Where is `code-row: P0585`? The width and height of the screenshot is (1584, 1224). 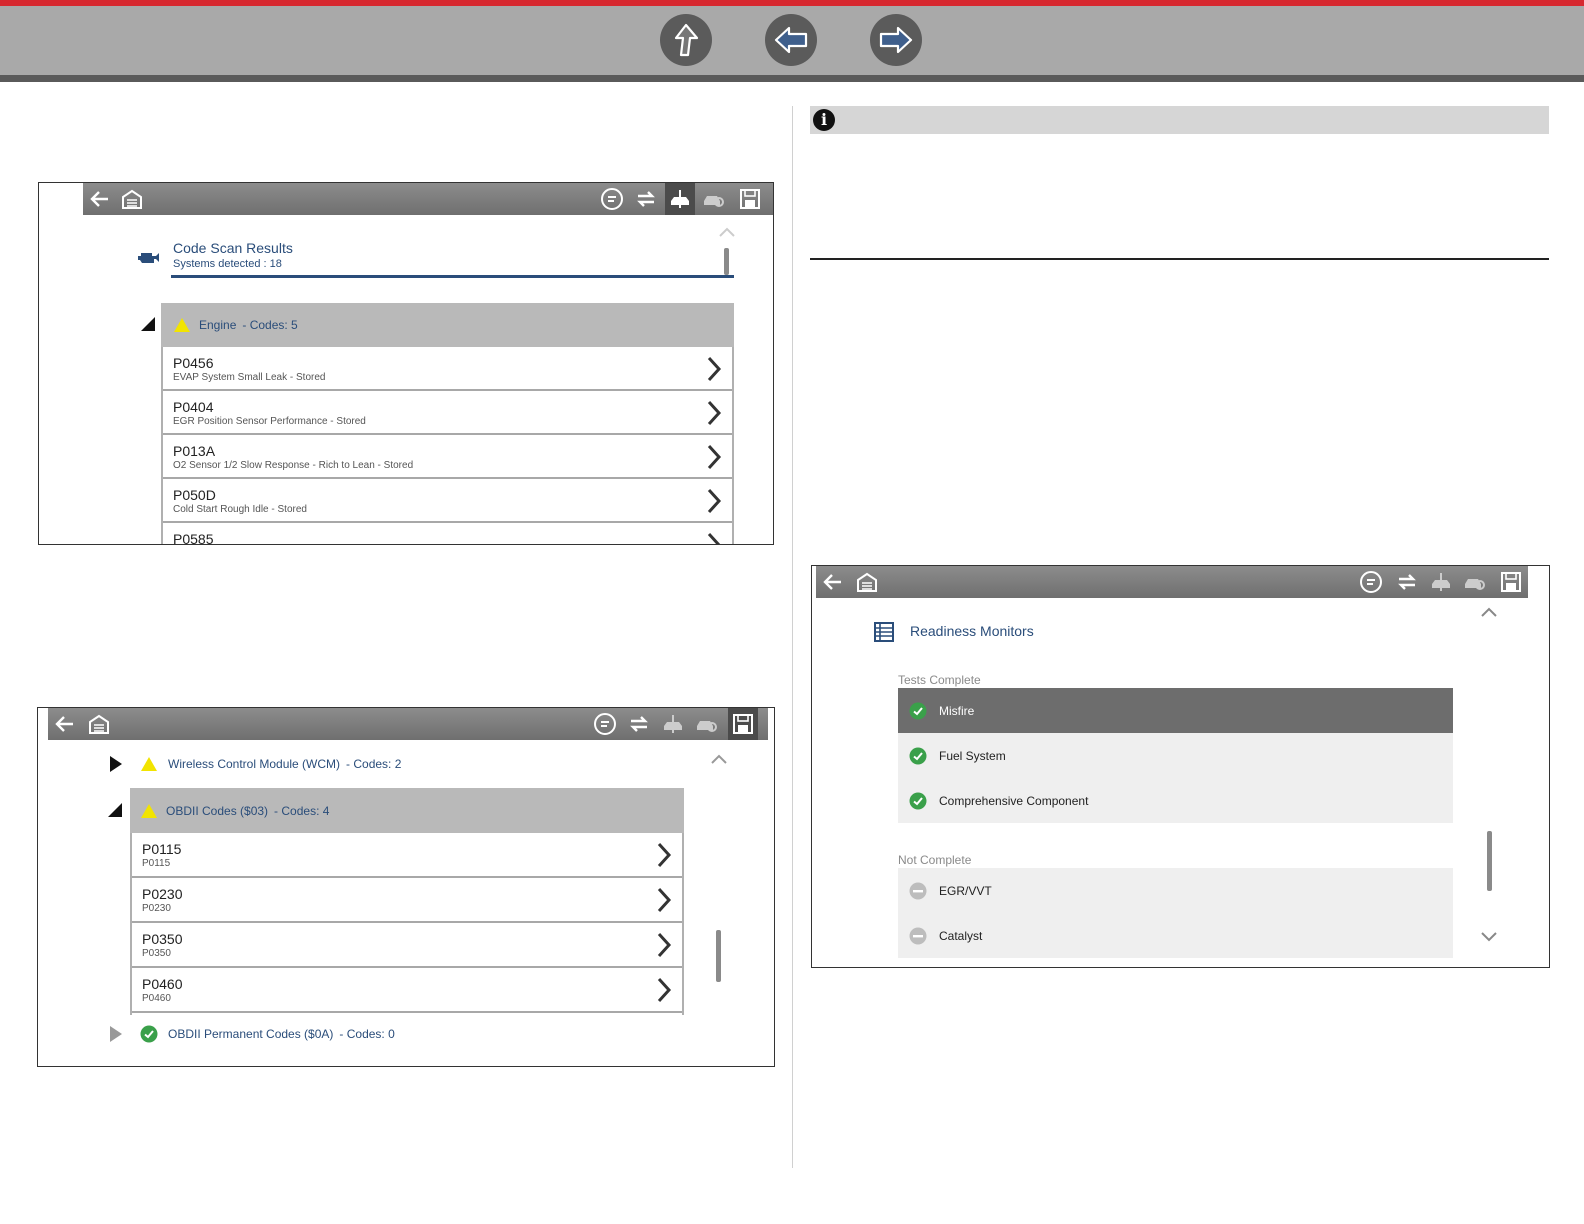
code-row: P0585 is located at coordinates (447, 533).